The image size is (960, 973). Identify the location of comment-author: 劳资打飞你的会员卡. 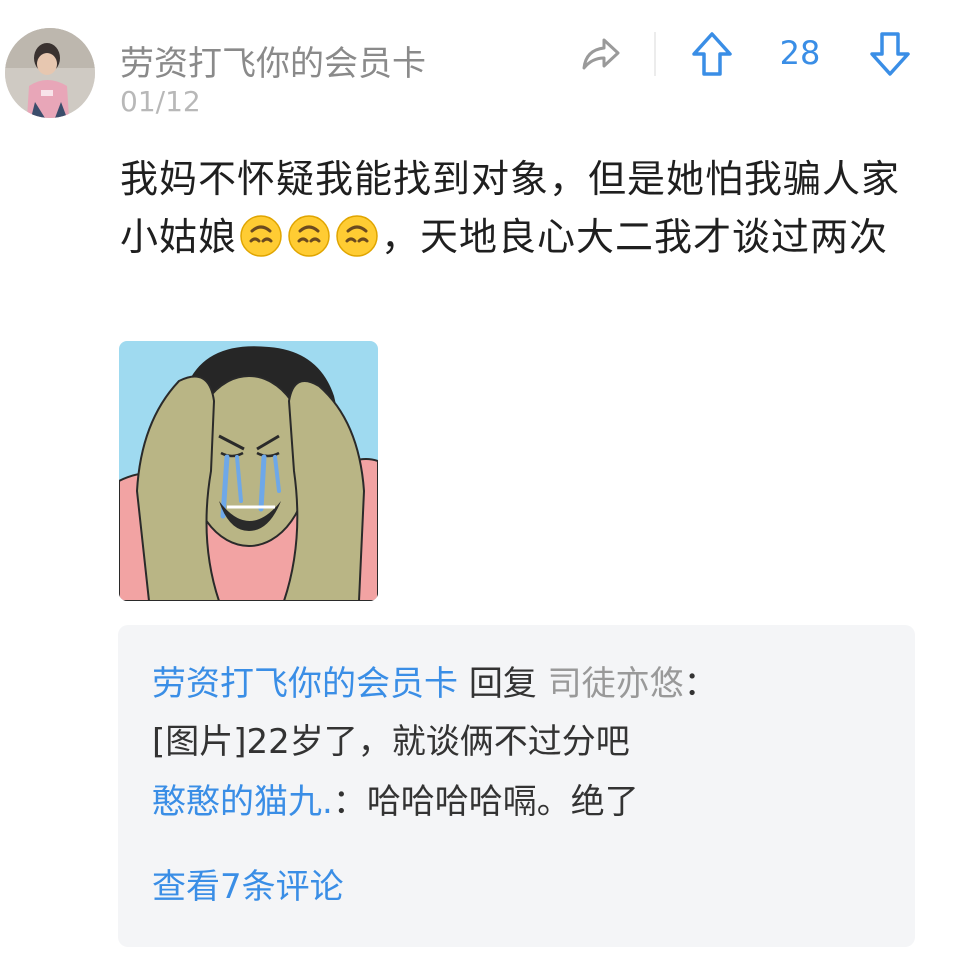
(305, 684).